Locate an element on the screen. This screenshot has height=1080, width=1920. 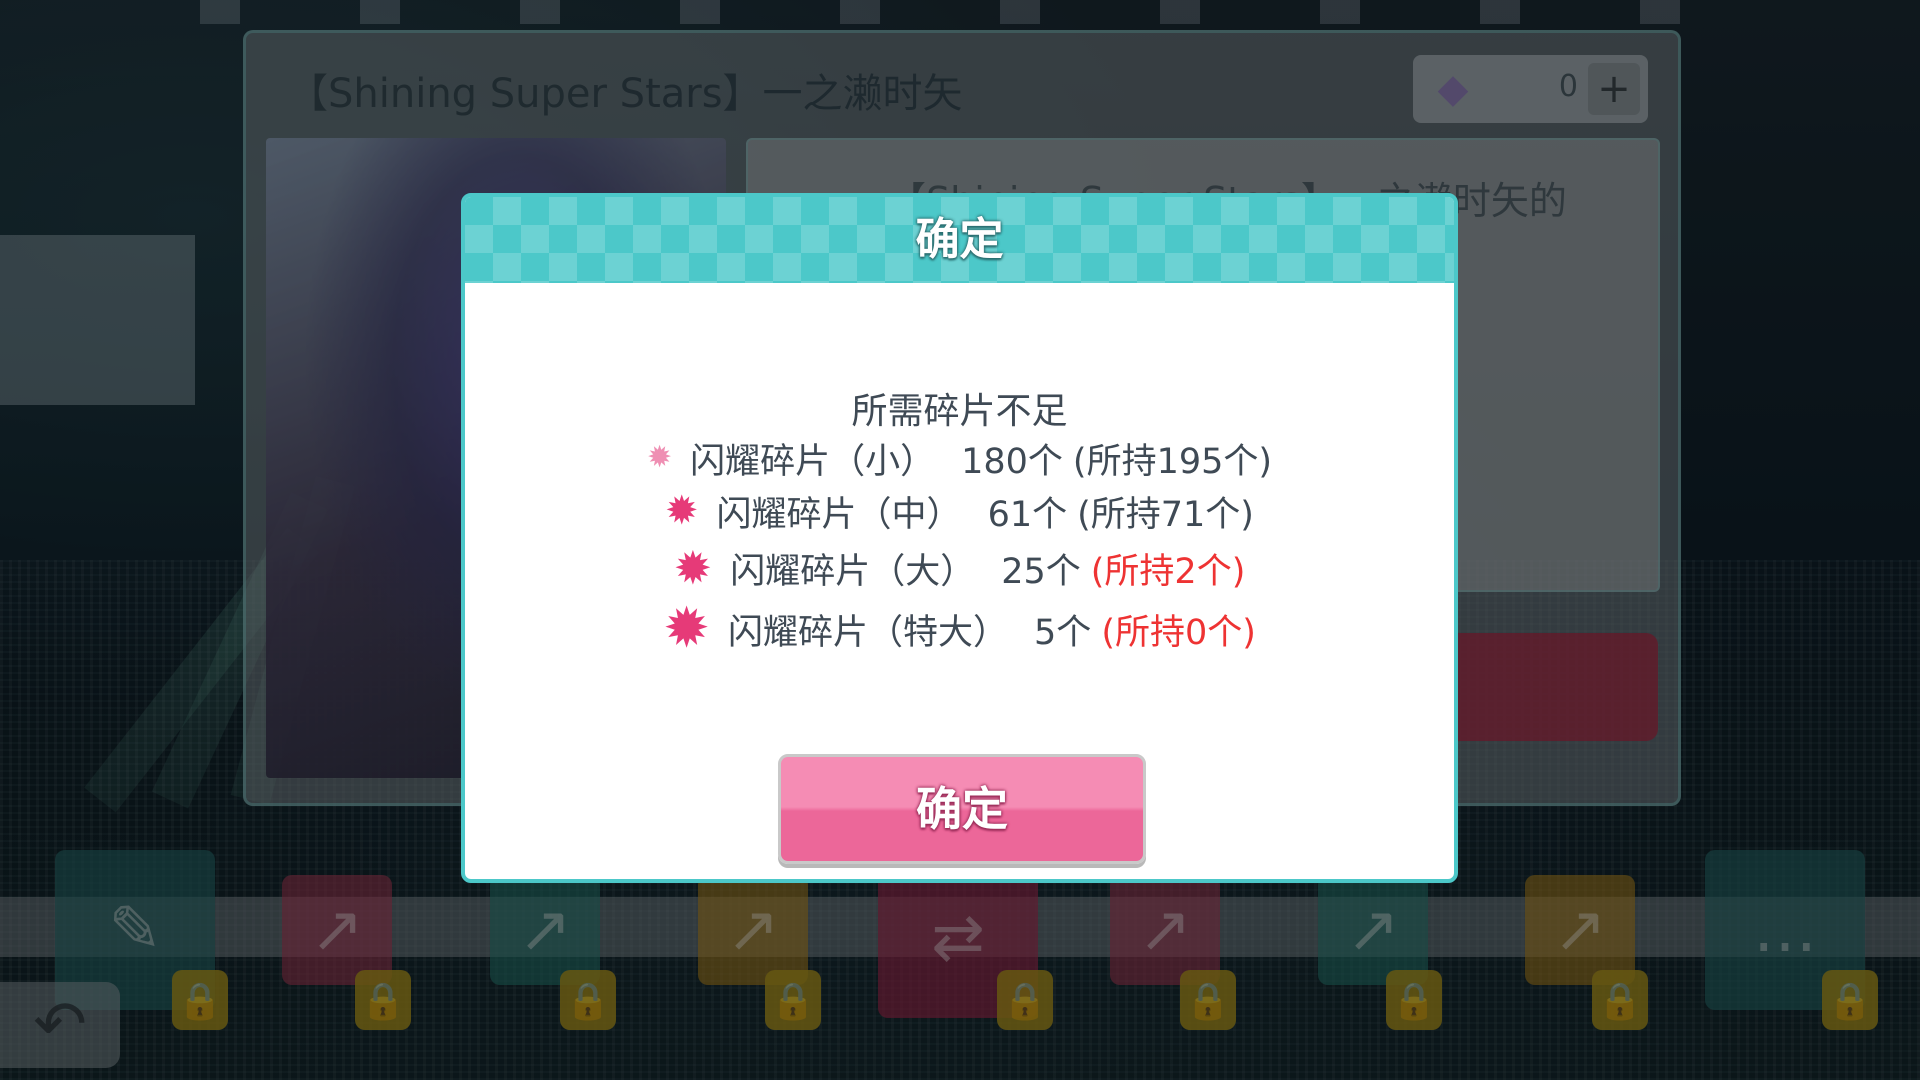
fragment-required: 61个 is located at coordinates (1027, 514).